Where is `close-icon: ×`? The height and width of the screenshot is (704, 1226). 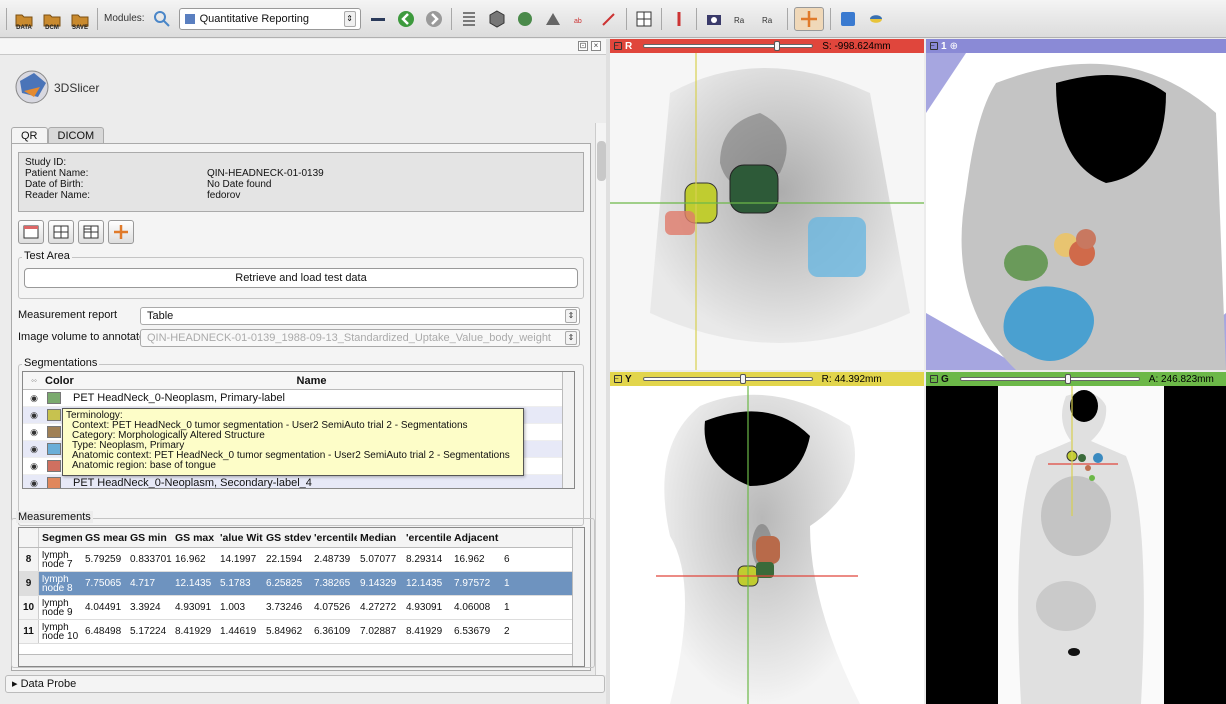
close-icon: × is located at coordinates (596, 46).